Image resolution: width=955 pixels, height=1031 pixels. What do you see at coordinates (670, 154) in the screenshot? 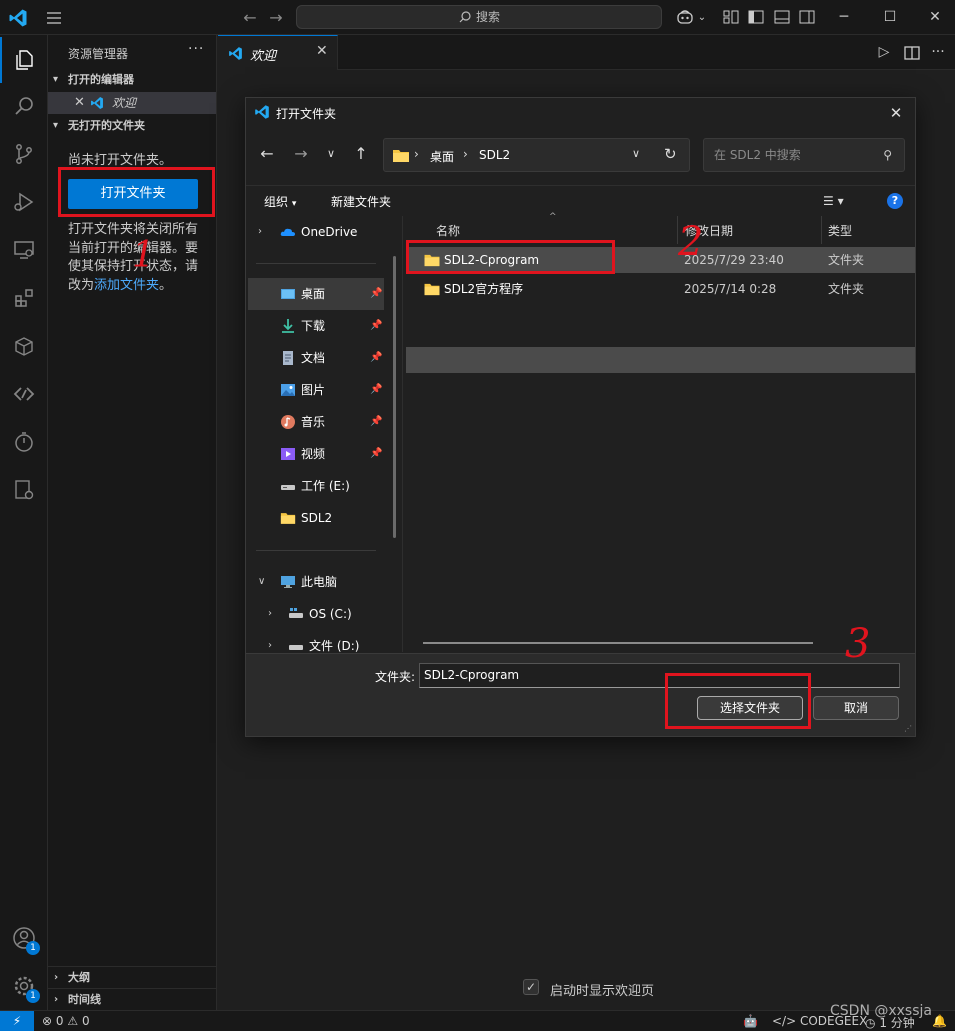
I see `refresh-icon: ↻` at bounding box center [670, 154].